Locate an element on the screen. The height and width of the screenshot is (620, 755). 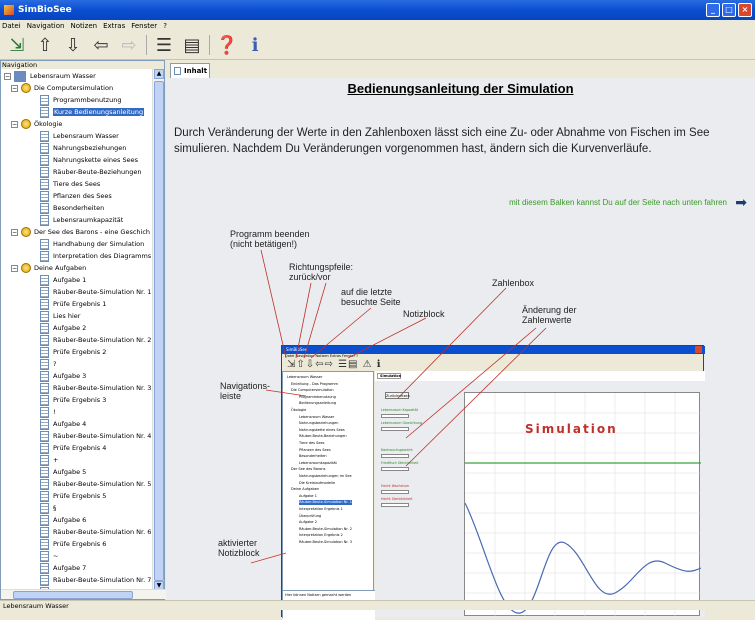
arrow-down-icon: ⇩ is located at coordinates (73, 45).